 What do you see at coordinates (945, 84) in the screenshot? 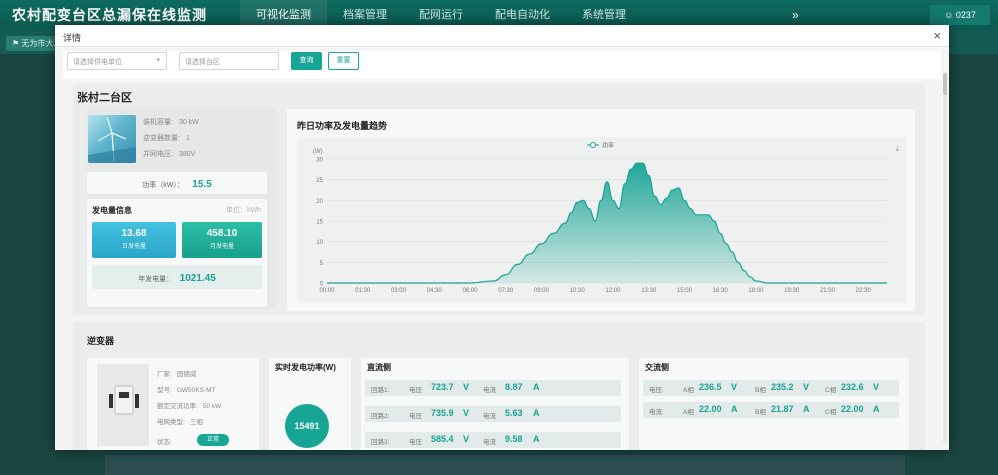
I see `scrollbar-thumb` at bounding box center [945, 84].